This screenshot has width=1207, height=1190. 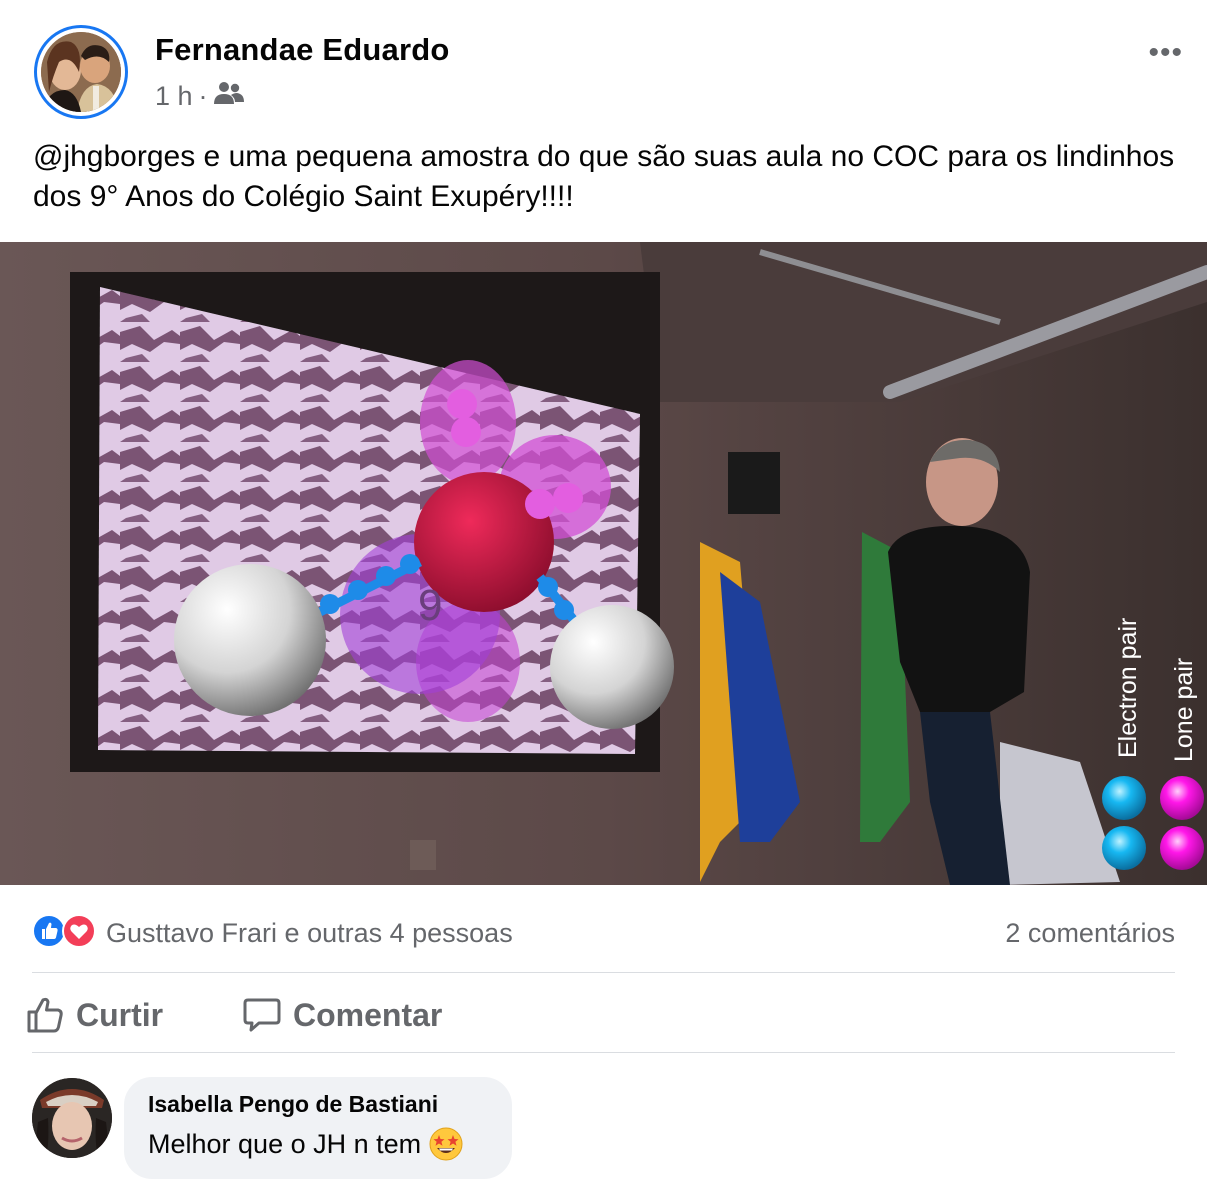 I want to click on post-meta: 1 h ·, so click(x=199, y=96).